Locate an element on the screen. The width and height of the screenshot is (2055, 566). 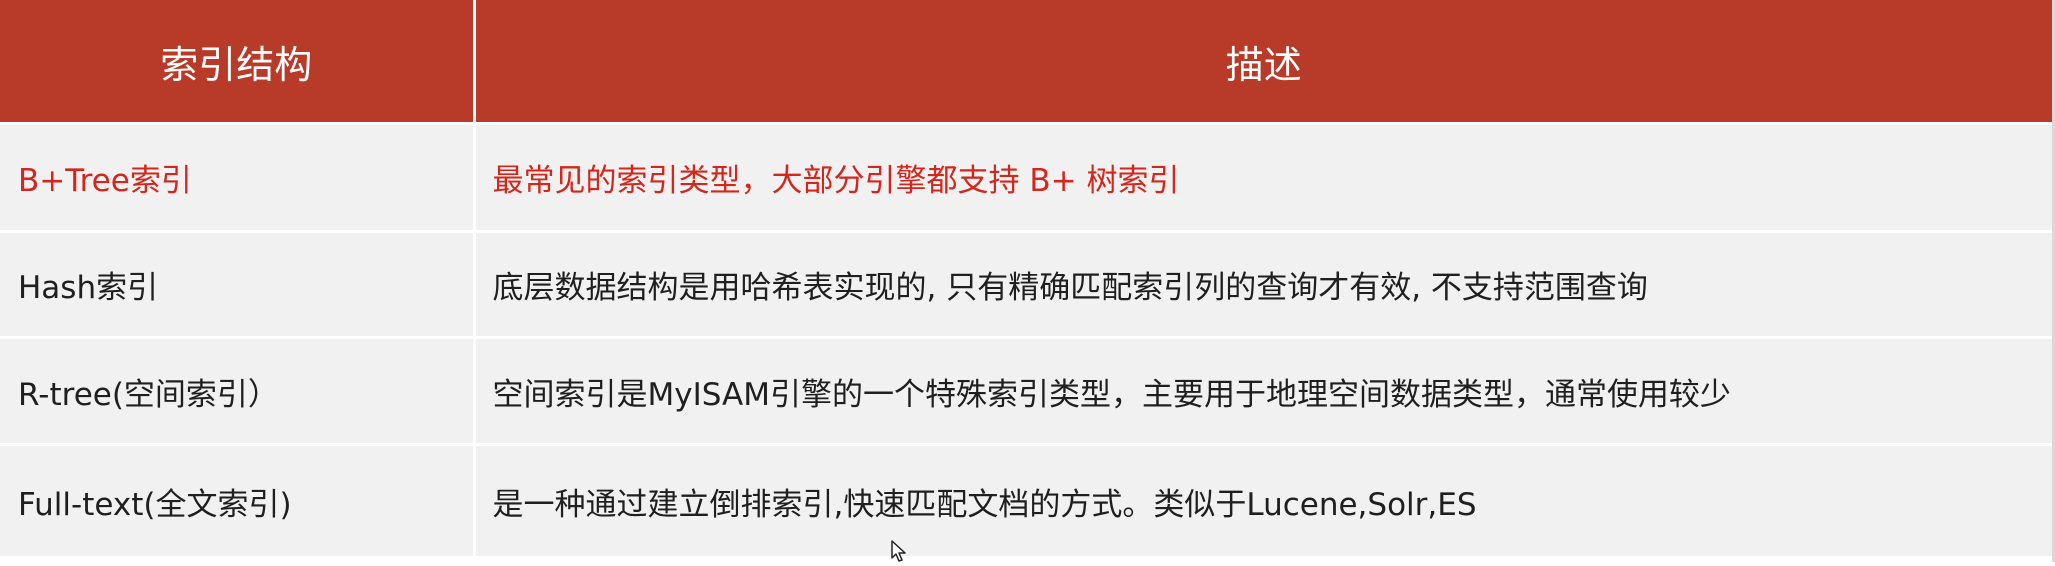
cell-structure: Hash索引 is located at coordinates (238, 285).